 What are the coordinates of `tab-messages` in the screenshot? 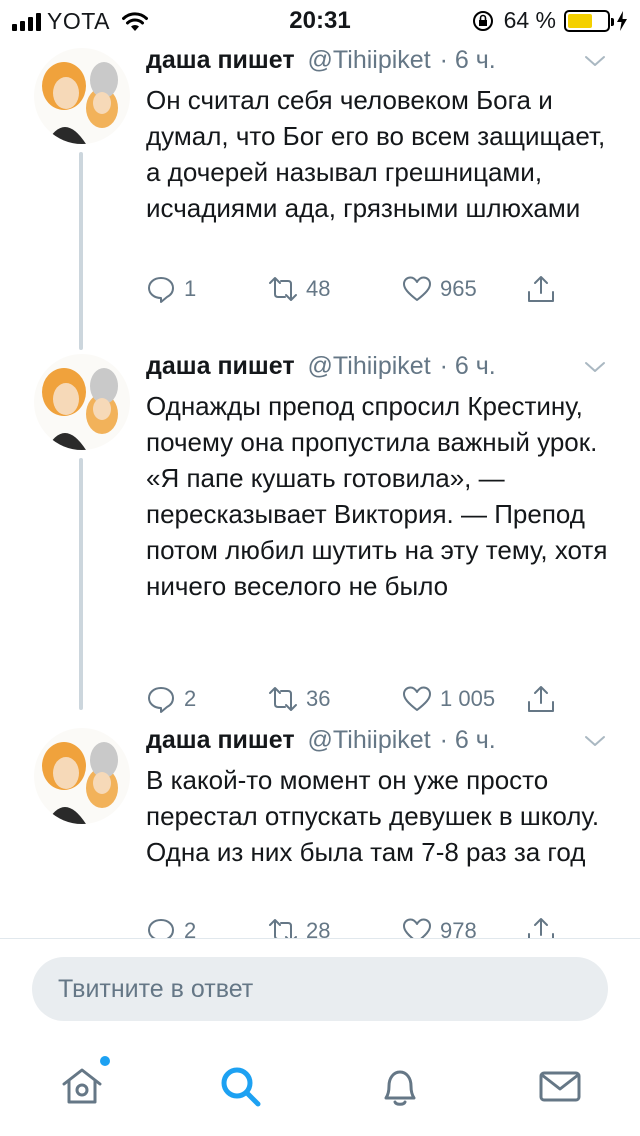 It's located at (560, 1086).